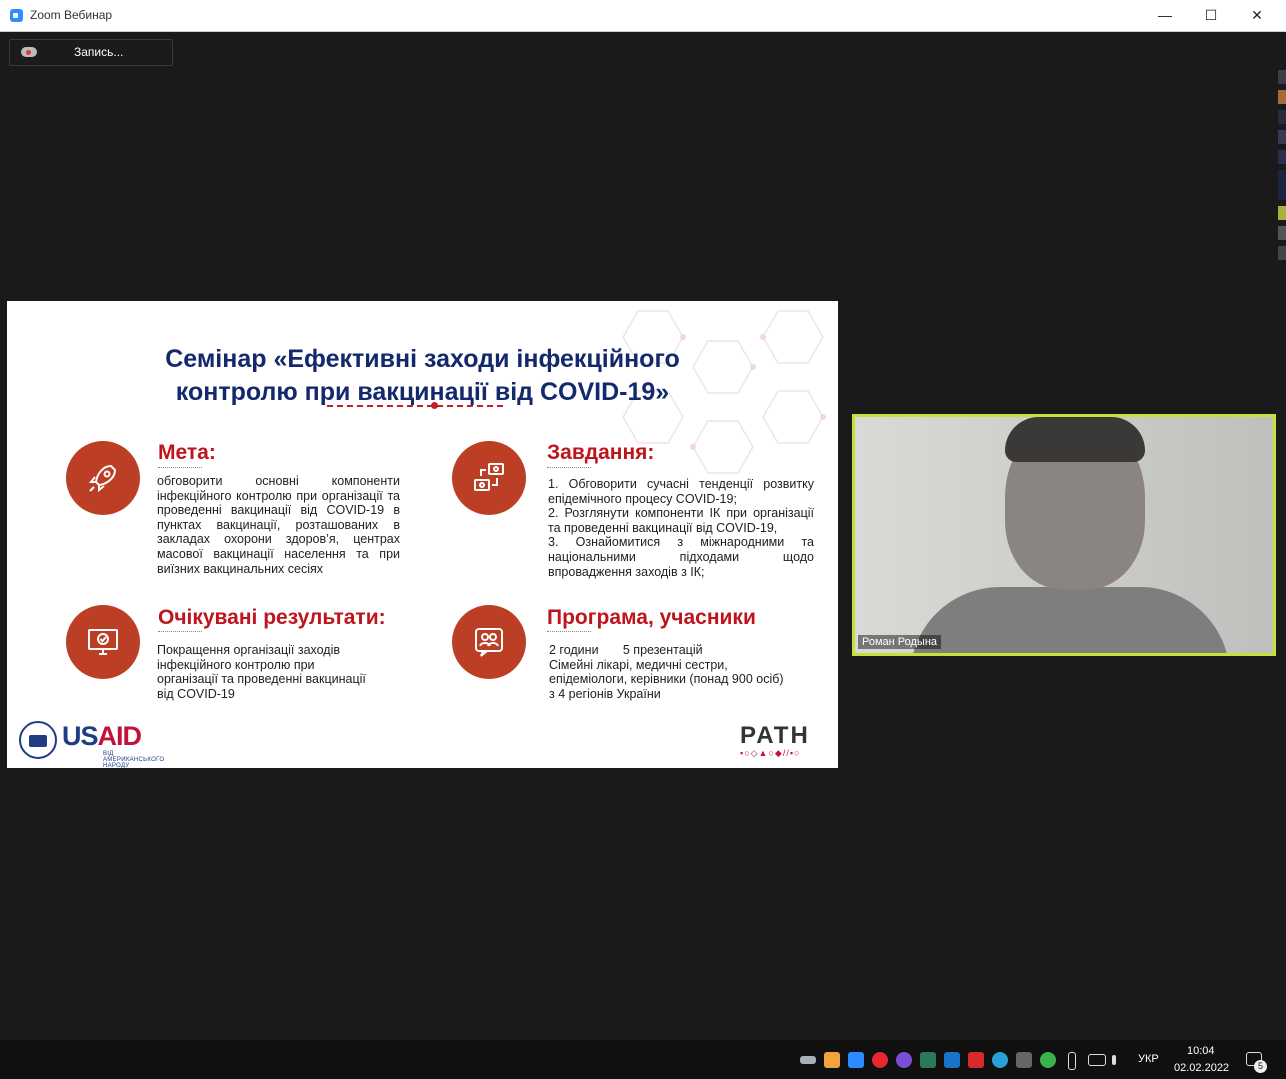 This screenshot has height=1079, width=1286. Describe the element at coordinates (880, 1060) in the screenshot. I see `alarm-icon` at that location.